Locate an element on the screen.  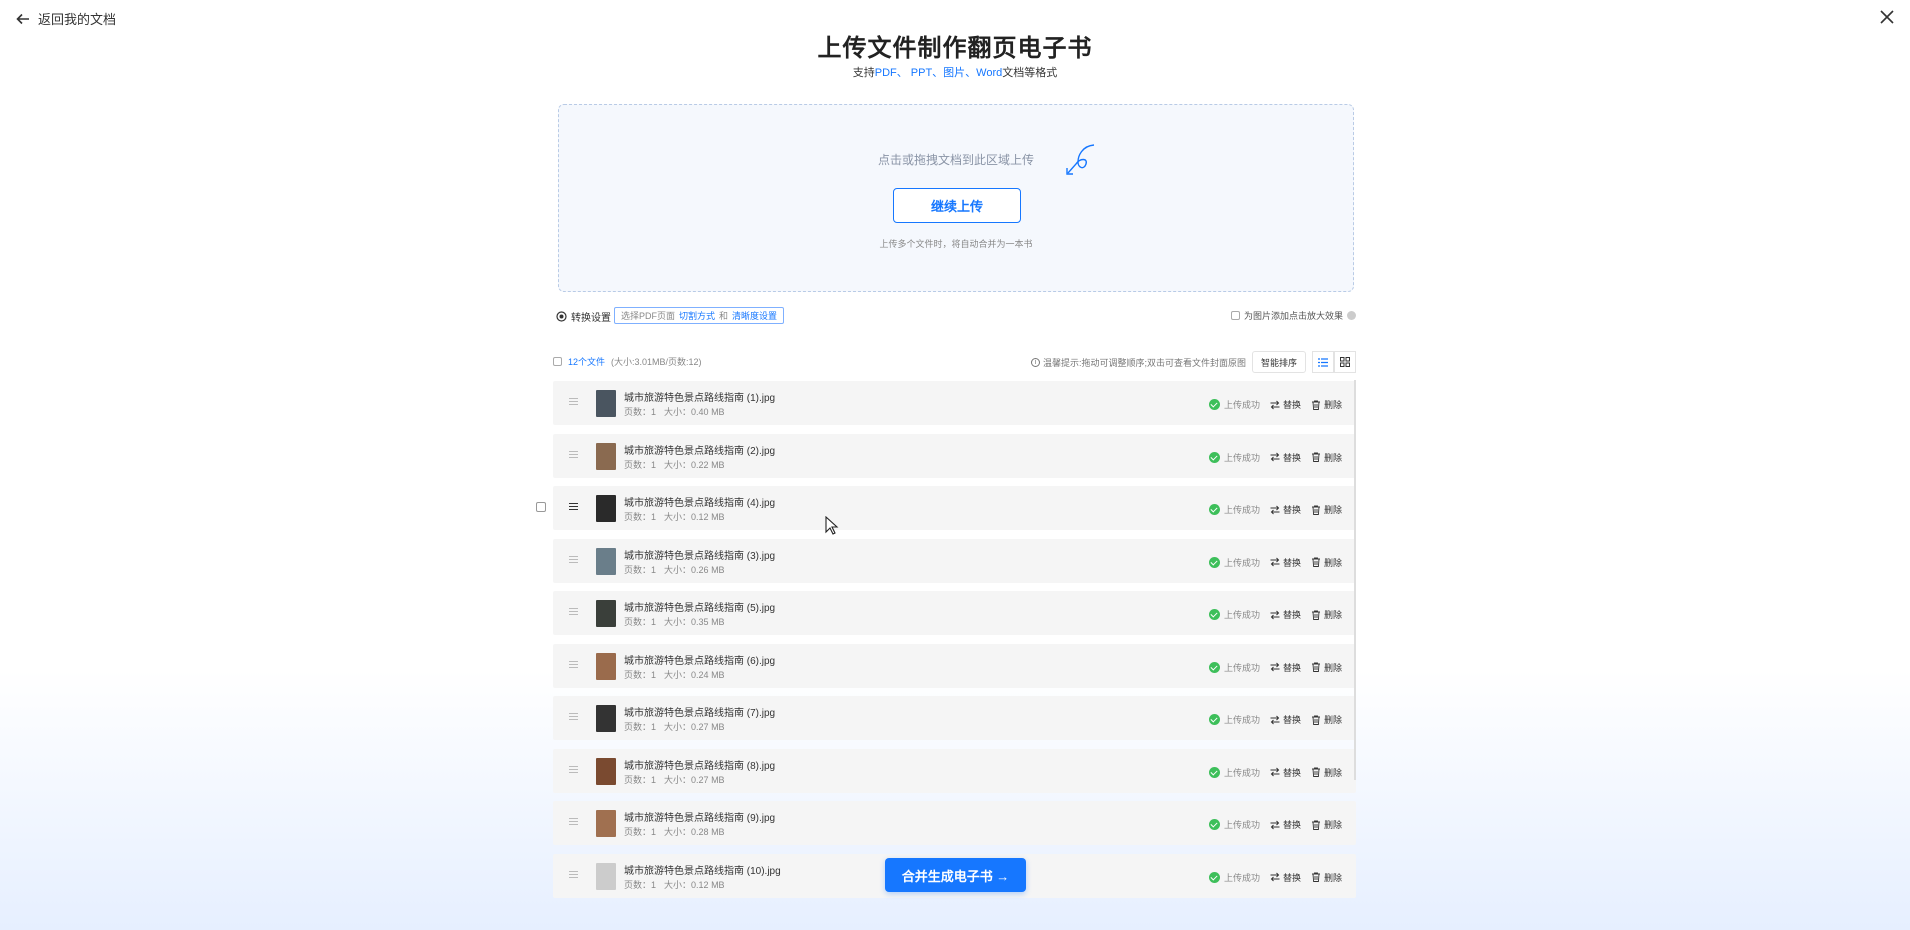
file-name: 城市旅游特色景点路线指南 (6).jpg is located at coordinates (700, 661).